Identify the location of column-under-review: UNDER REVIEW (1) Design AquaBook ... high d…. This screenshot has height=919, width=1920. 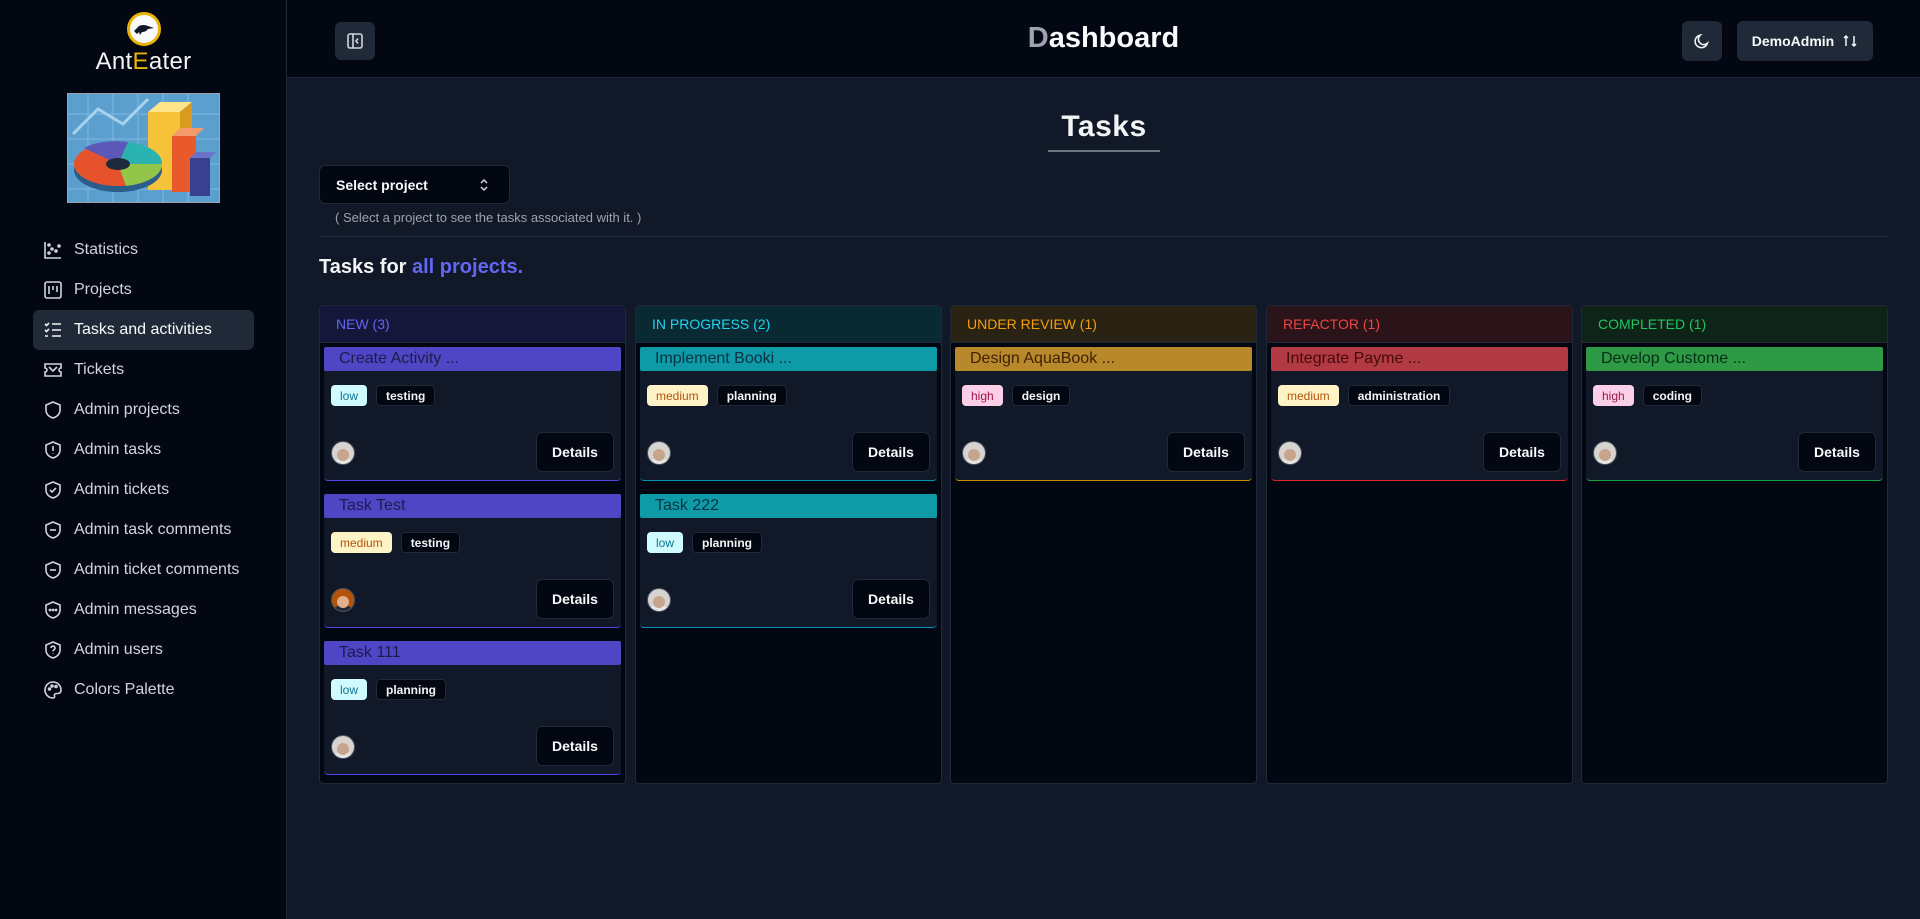
(1103, 544).